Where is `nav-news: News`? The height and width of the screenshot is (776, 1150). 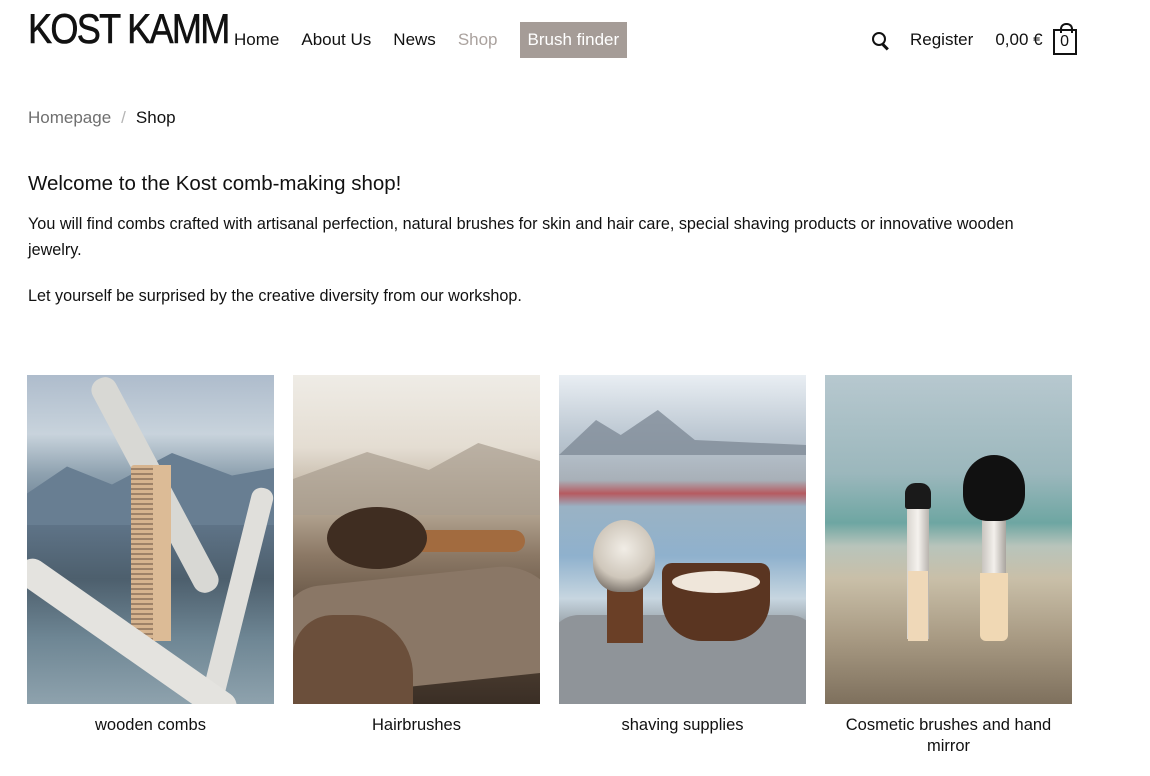
nav-news: News is located at coordinates (414, 40).